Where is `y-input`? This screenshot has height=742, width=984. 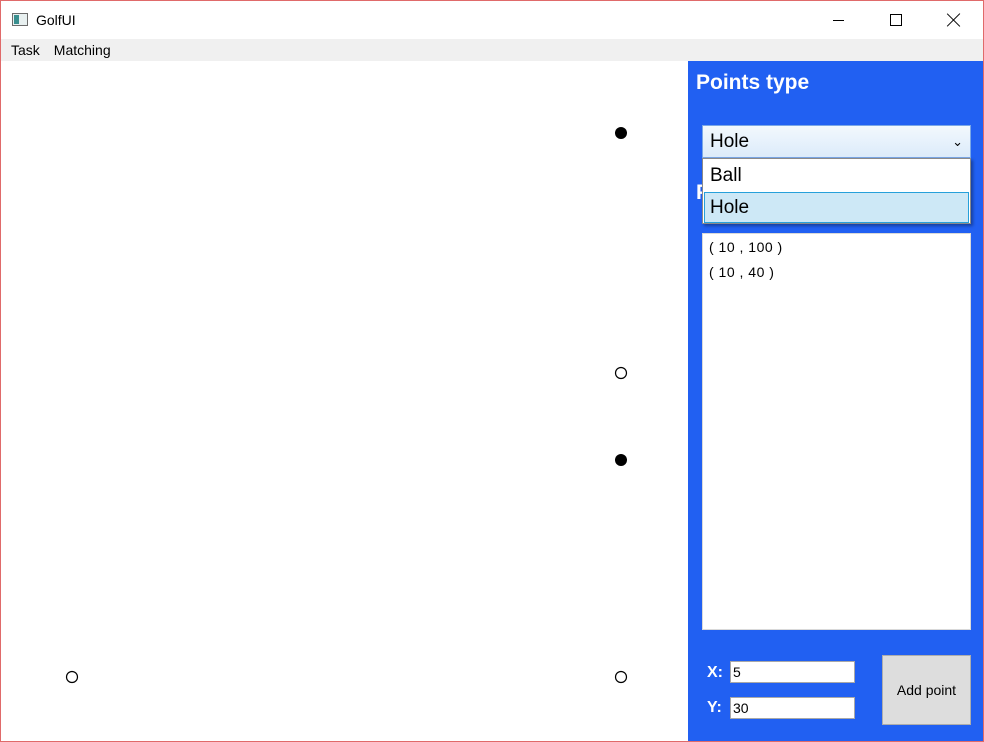
y-input is located at coordinates (792, 708).